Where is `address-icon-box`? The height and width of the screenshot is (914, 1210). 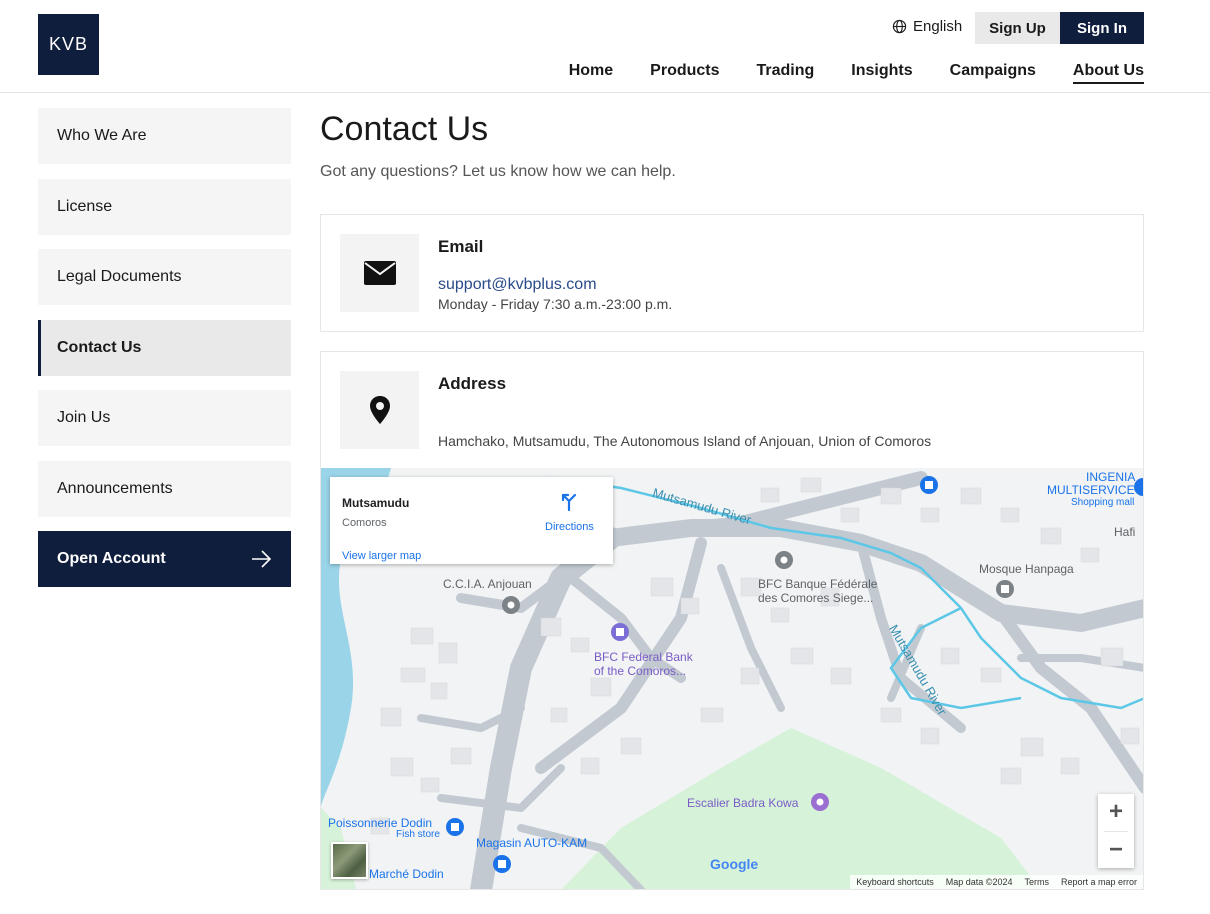
address-icon-box is located at coordinates (379, 410).